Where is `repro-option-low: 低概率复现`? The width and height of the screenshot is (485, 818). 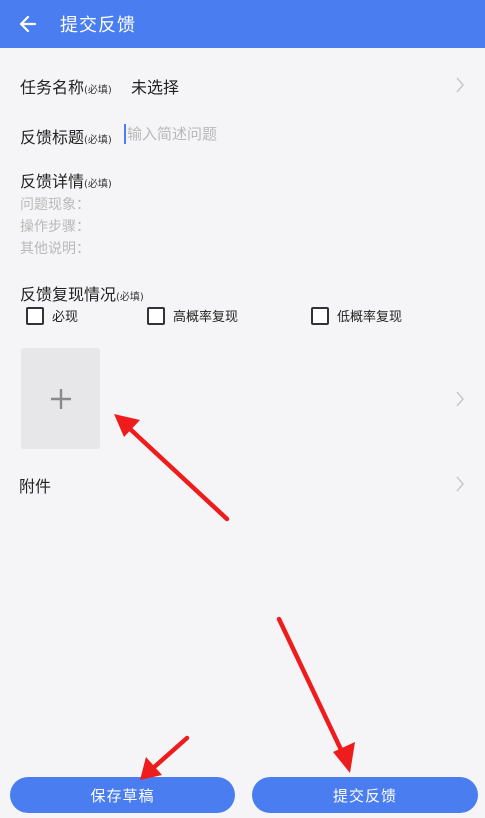 repro-option-low: 低概率复现 is located at coordinates (356, 315).